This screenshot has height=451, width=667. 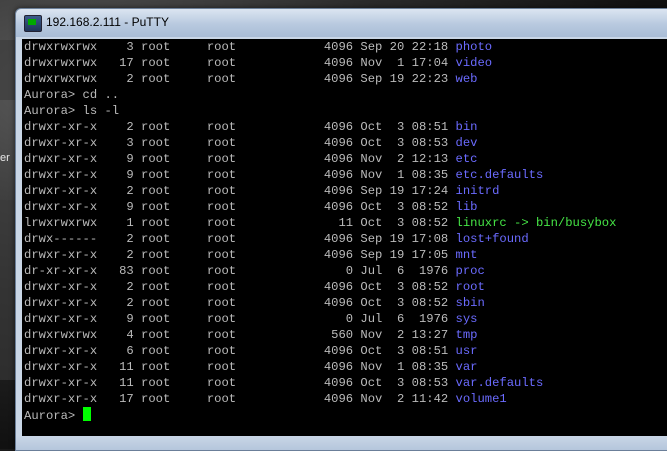 I want to click on directory-name: web, so click(x=466, y=79).